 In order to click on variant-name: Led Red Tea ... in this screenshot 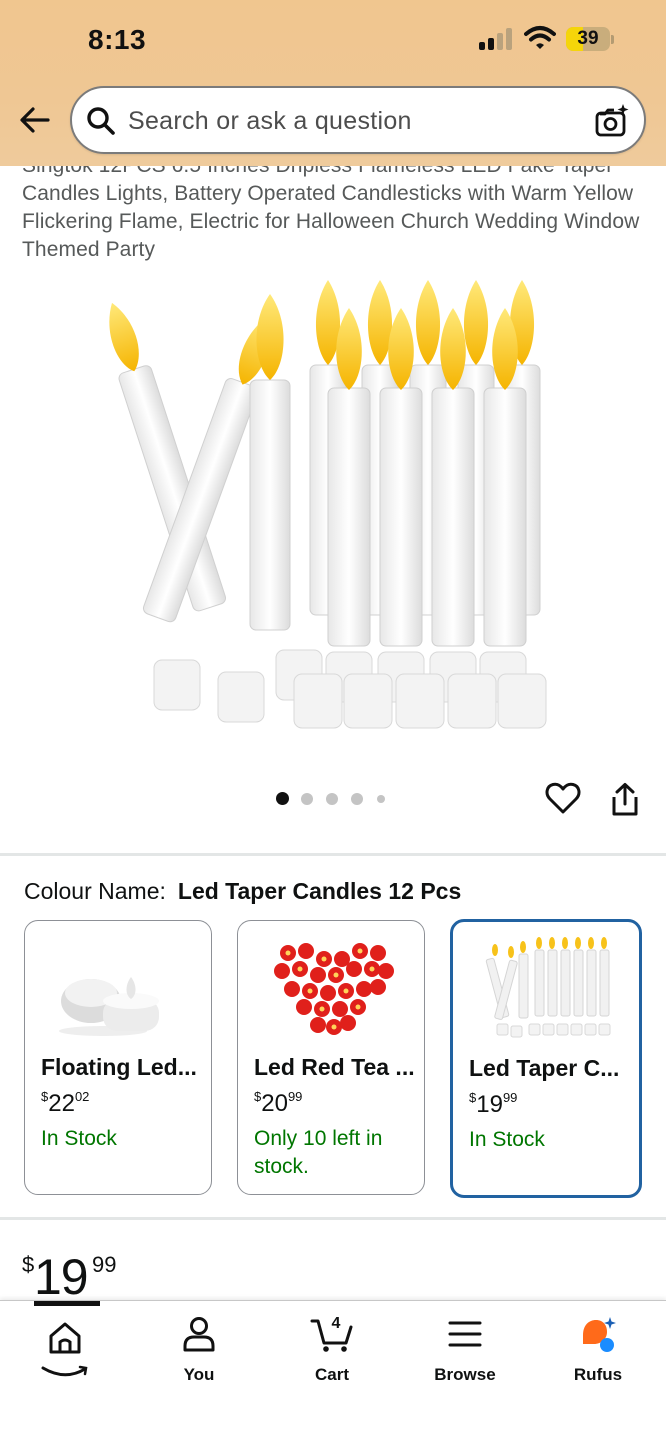, I will do `click(334, 1067)`.